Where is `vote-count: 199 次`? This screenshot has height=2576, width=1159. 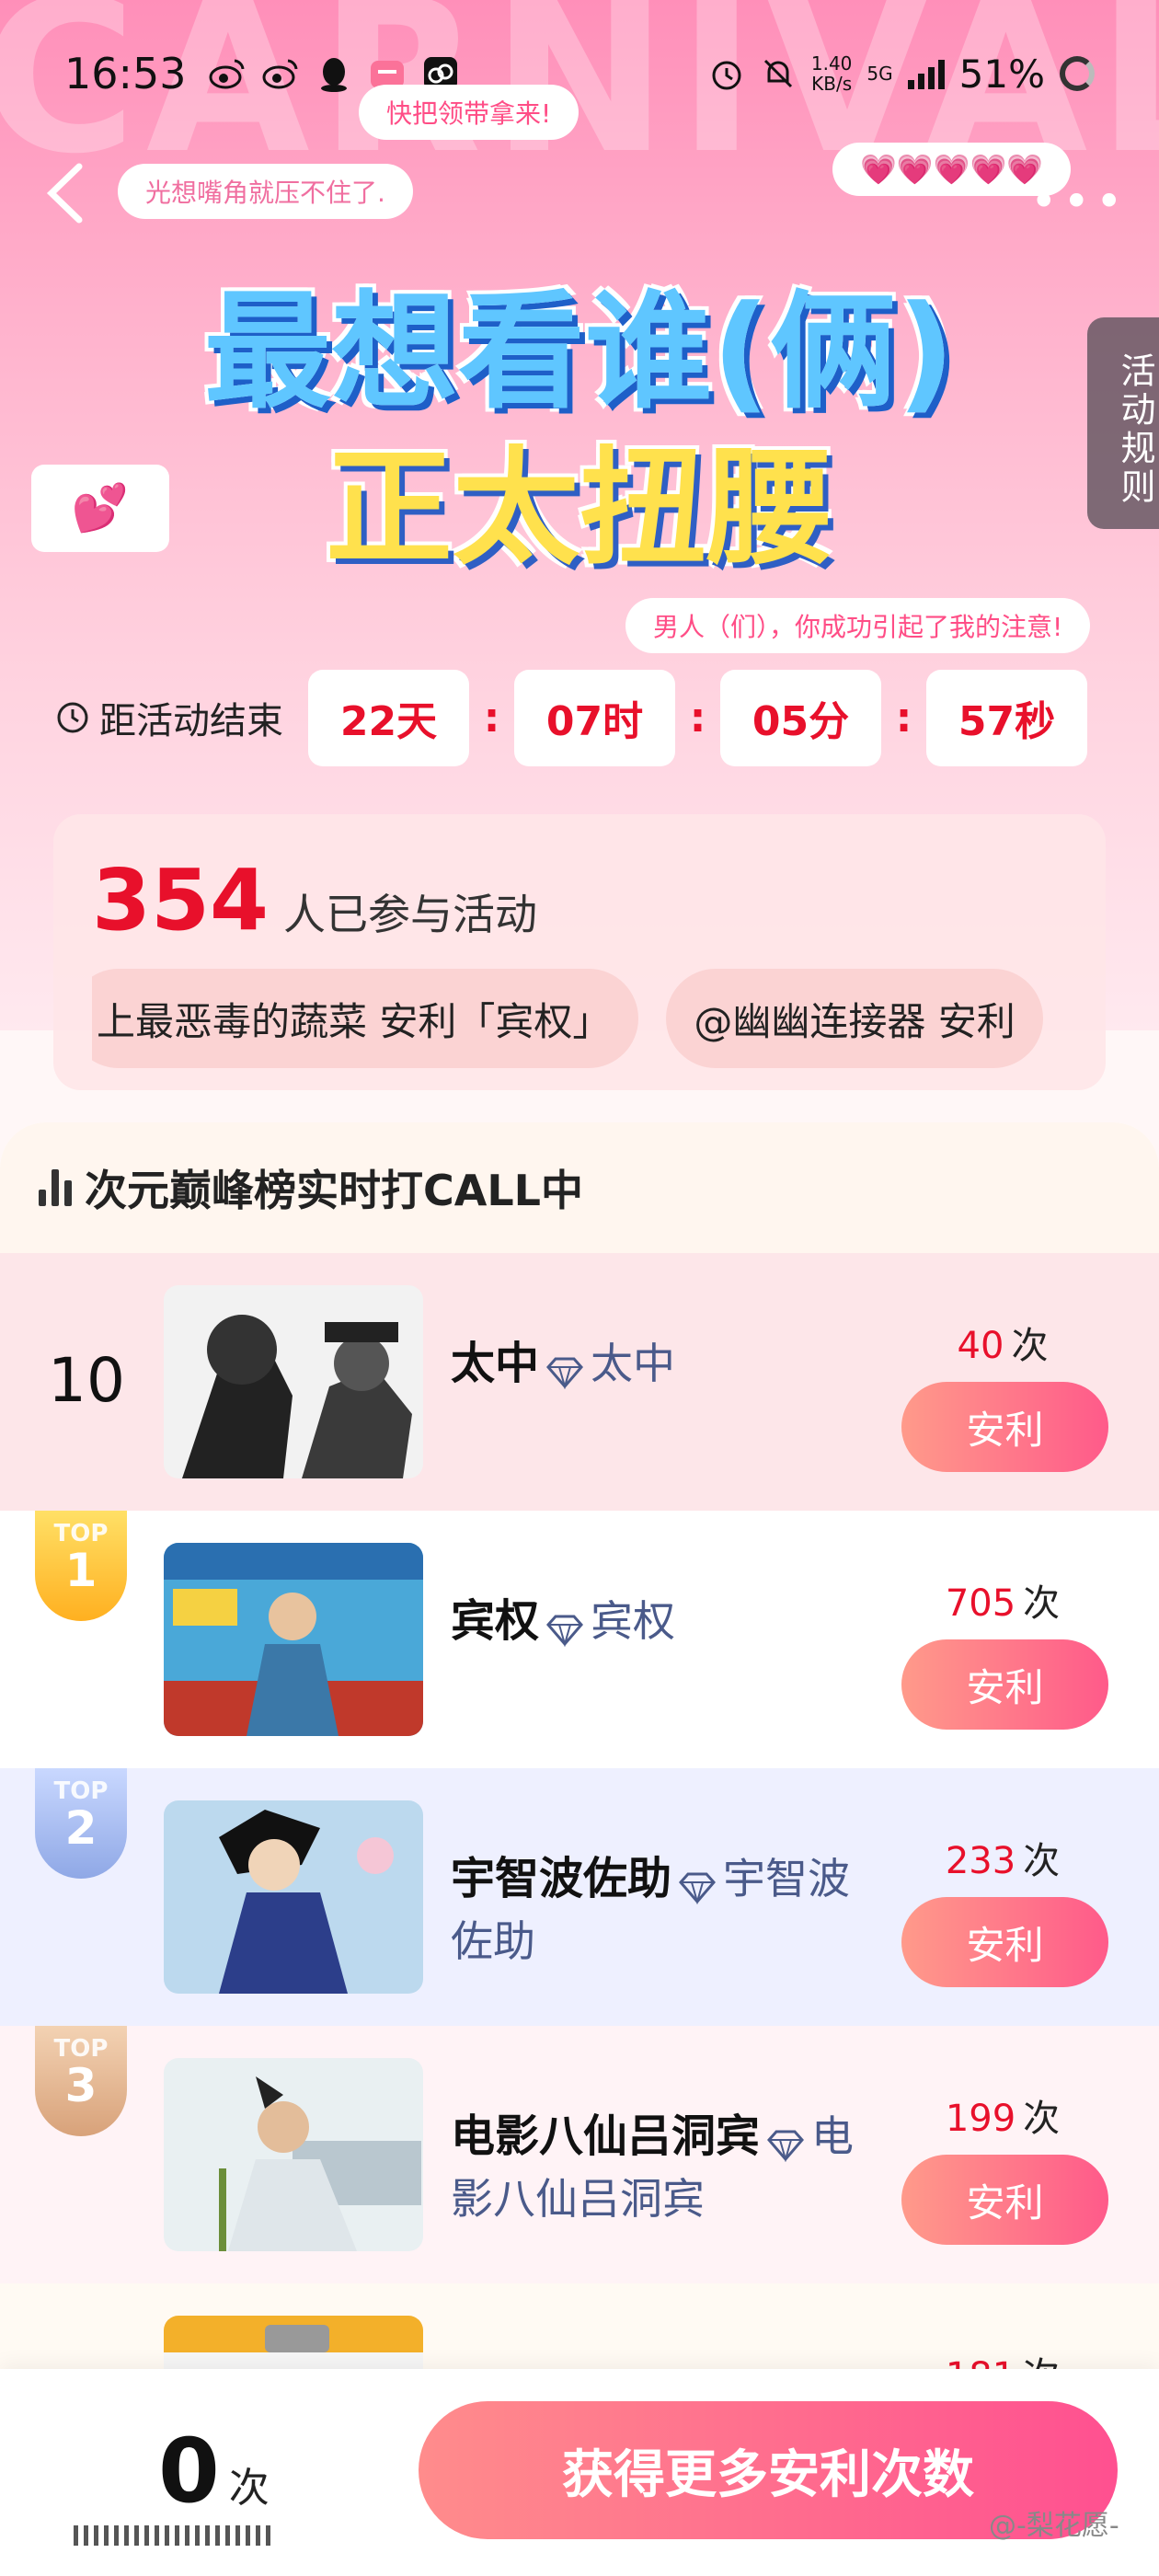
vote-count: 199 次 is located at coordinates (1003, 2119).